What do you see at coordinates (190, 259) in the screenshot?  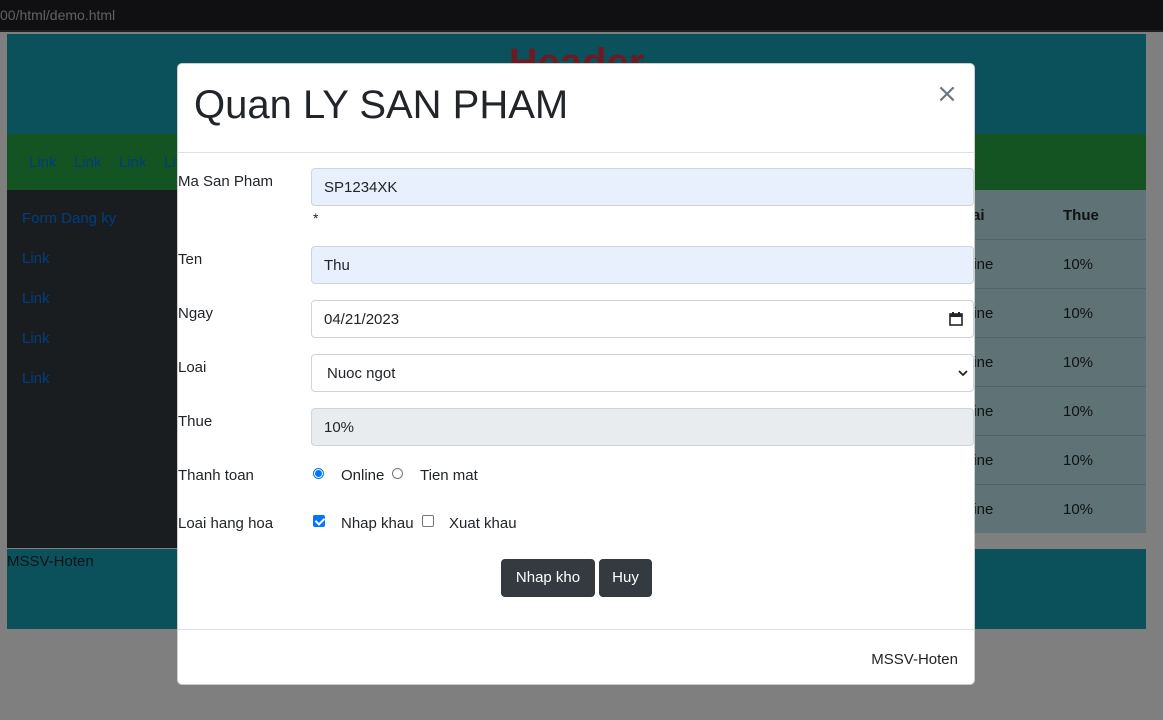 I see `ten-label: Ten` at bounding box center [190, 259].